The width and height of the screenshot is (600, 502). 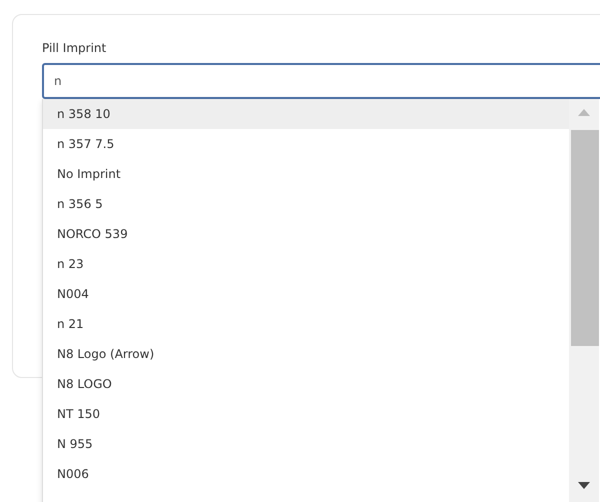 I want to click on imprint-input: n, so click(x=321, y=81).